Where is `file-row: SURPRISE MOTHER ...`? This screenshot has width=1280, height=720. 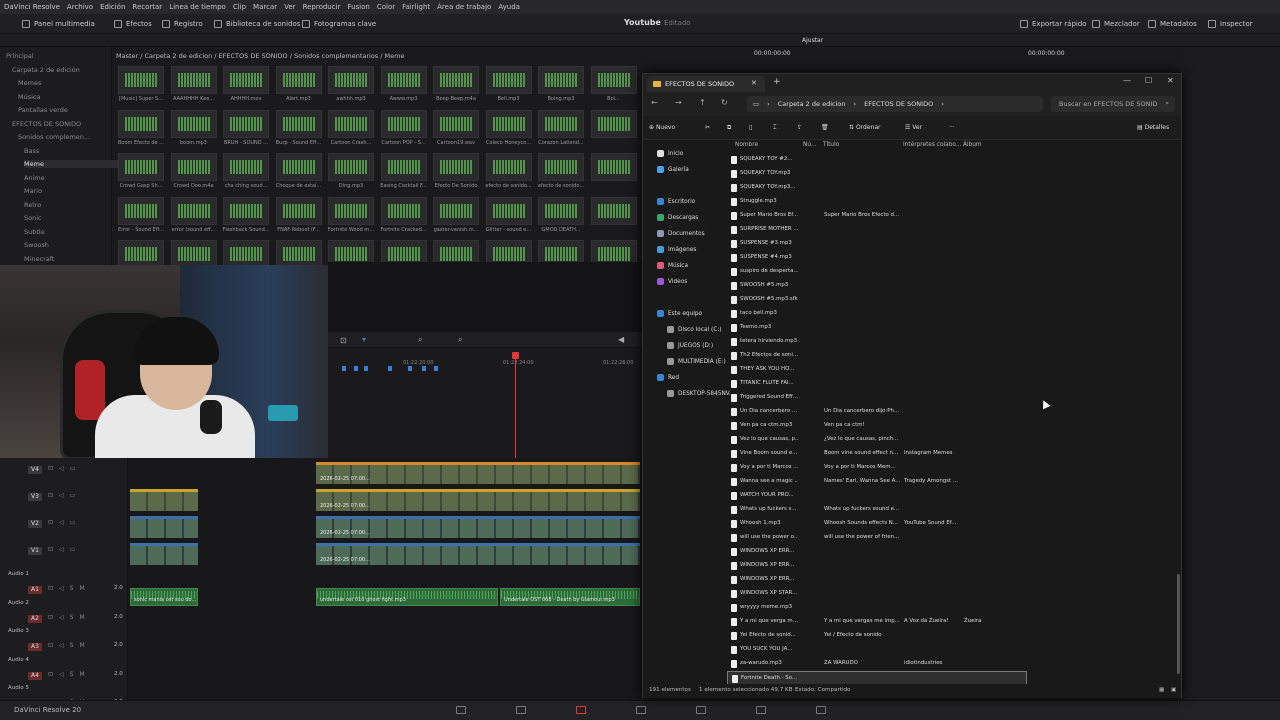 file-row: SURPRISE MOTHER ... is located at coordinates (877, 230).